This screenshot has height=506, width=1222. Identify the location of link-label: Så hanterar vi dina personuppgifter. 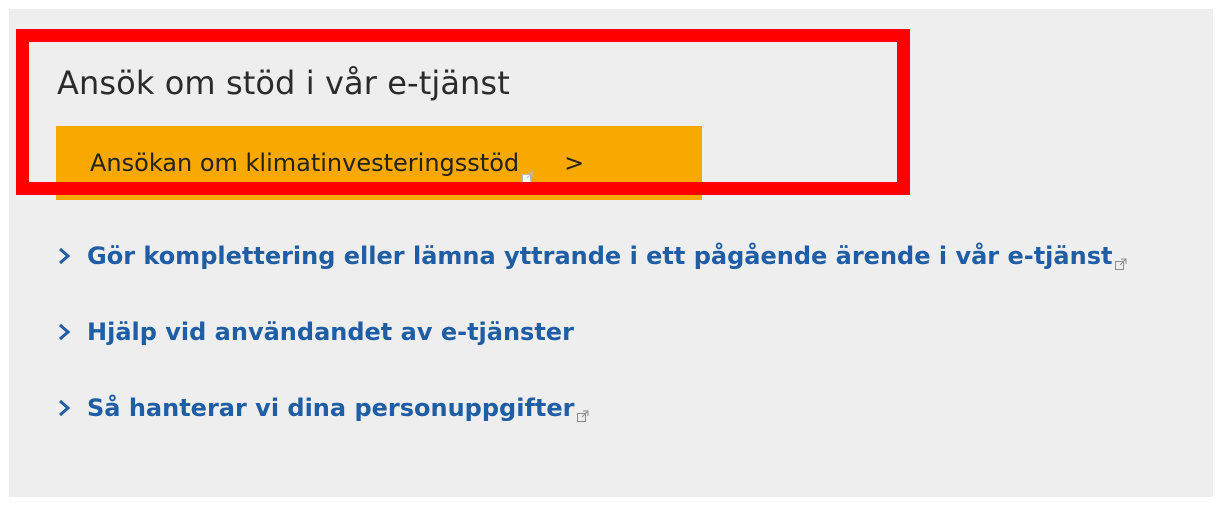
(331, 408).